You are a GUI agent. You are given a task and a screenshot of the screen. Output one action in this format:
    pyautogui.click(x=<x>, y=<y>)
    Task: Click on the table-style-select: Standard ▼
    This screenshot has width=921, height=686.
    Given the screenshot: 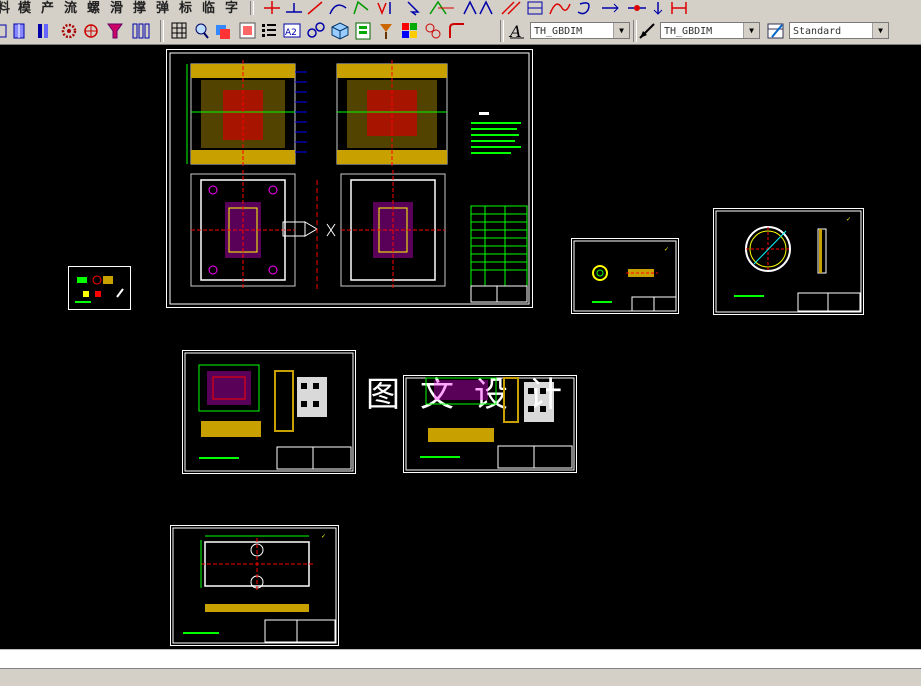 What is the action you would take?
    pyautogui.click(x=839, y=30)
    